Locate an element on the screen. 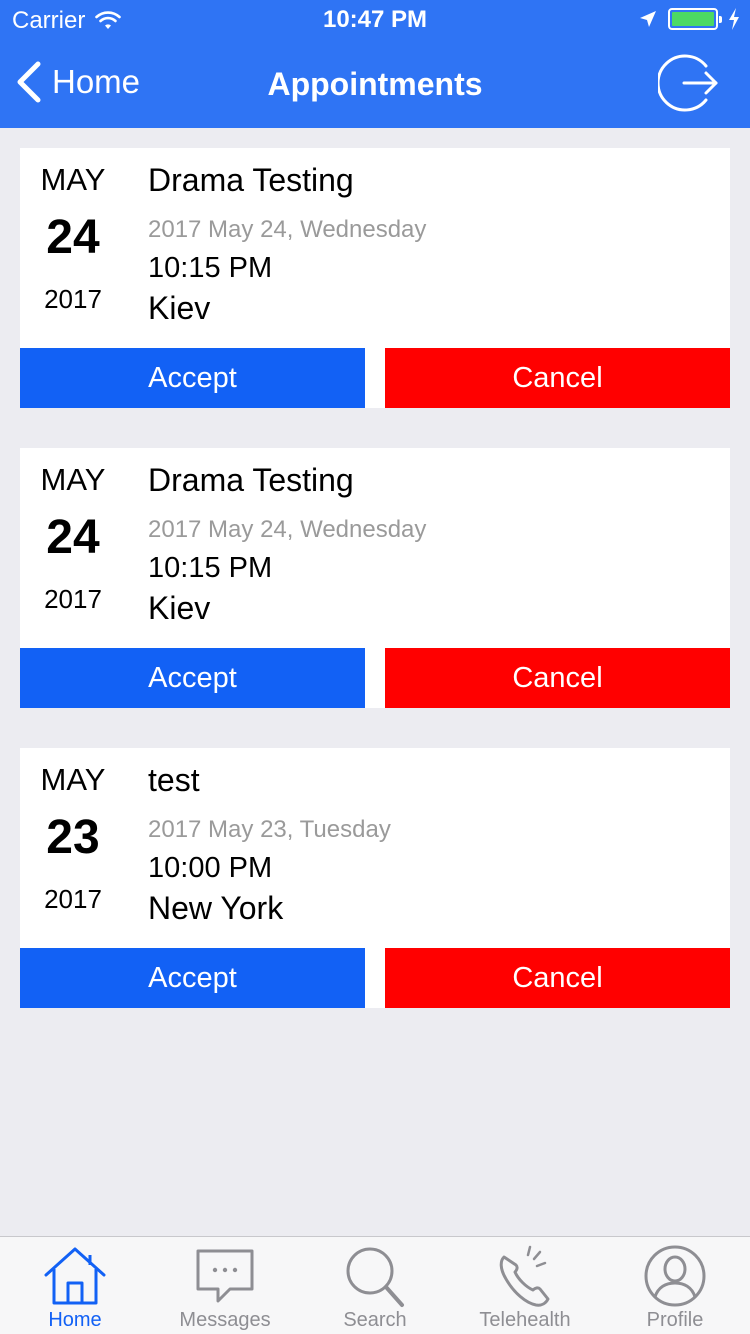  page-title: Appointments is located at coordinates (375, 84).